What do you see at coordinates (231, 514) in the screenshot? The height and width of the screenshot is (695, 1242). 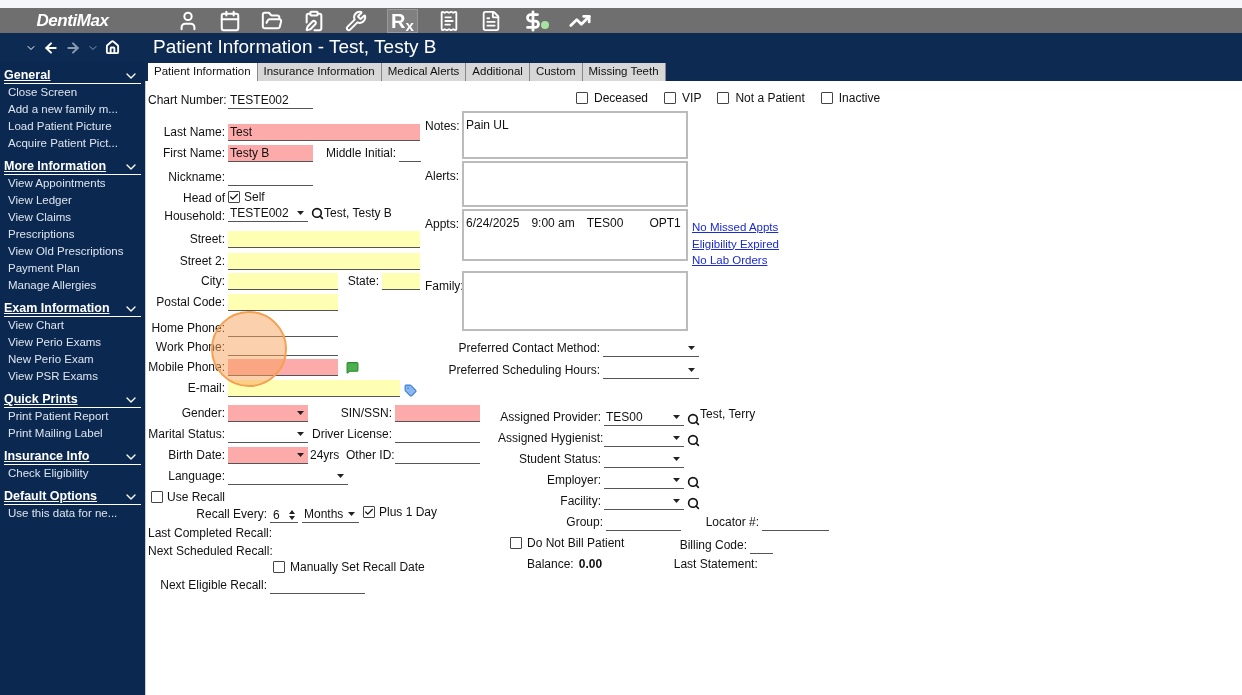 I see `field-label: Recall Every:` at bounding box center [231, 514].